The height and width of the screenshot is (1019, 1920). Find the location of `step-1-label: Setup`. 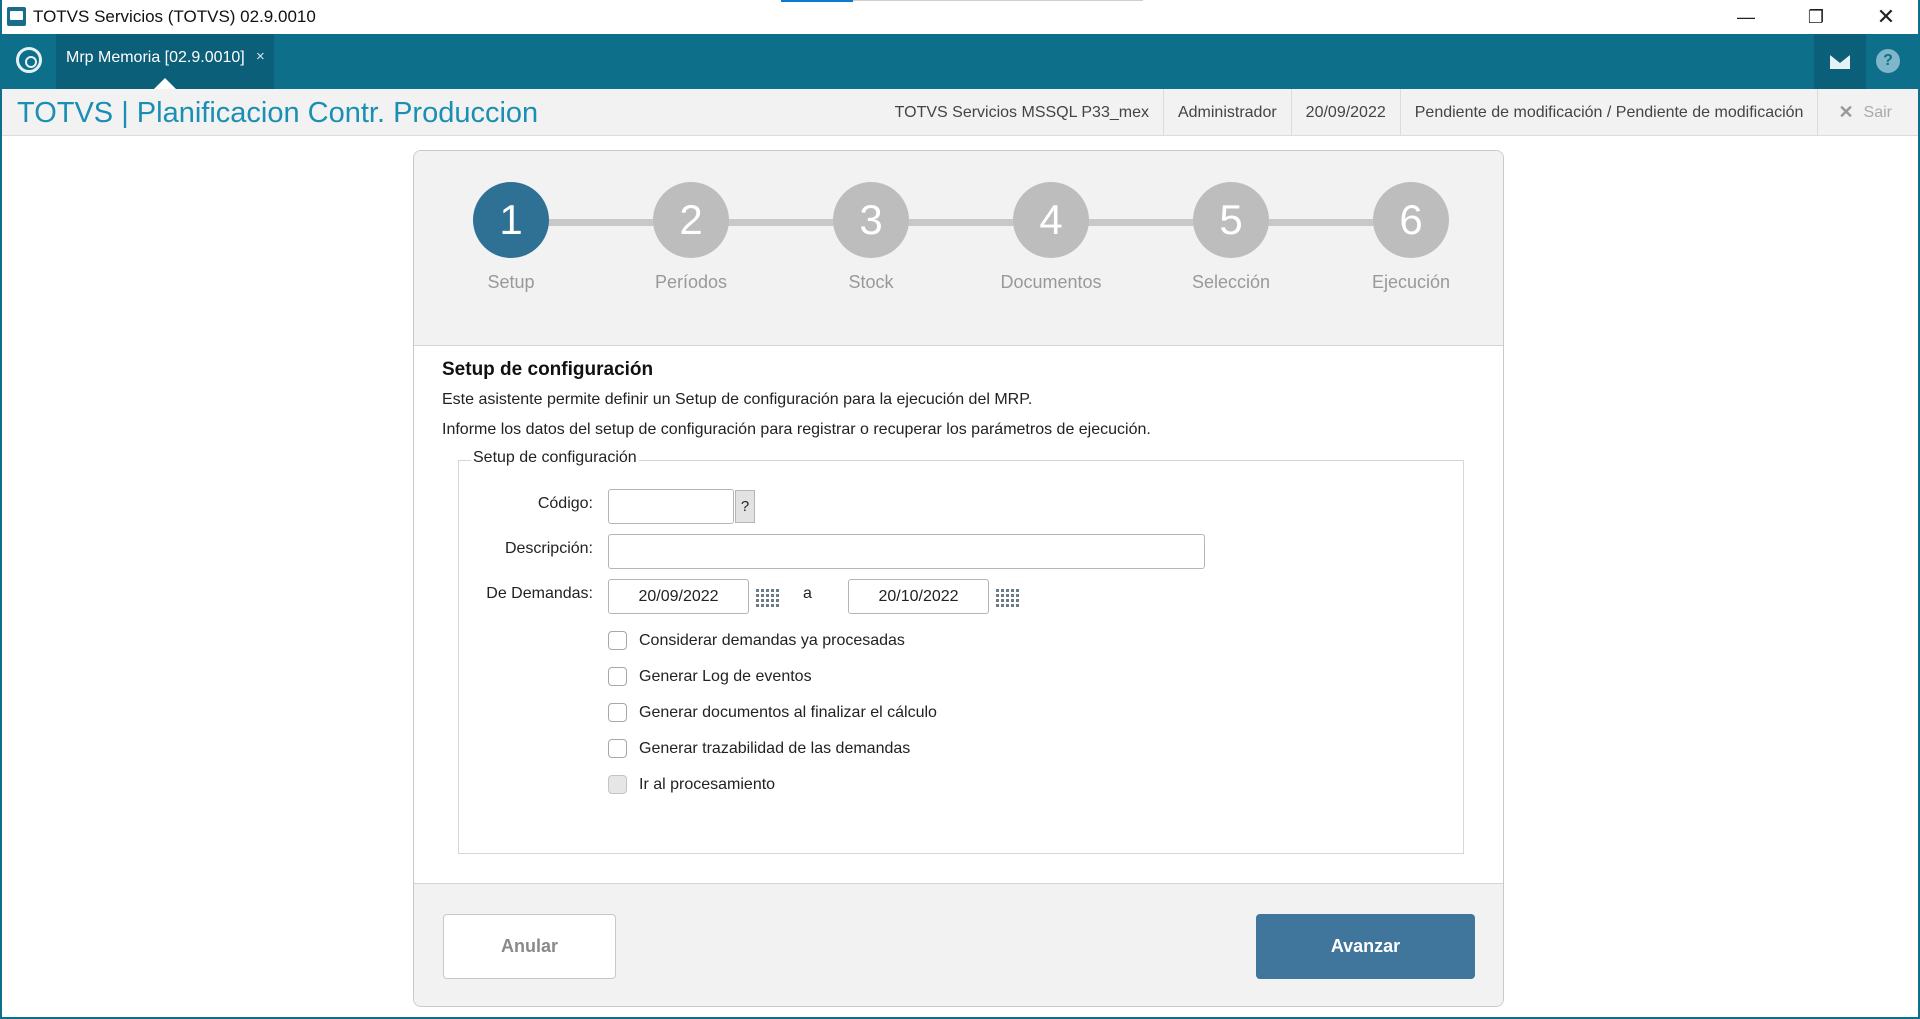

step-1-label: Setup is located at coordinates (511, 282).